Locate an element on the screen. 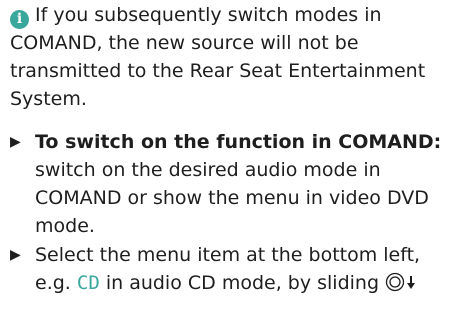  info-icon: i is located at coordinates (19, 19).